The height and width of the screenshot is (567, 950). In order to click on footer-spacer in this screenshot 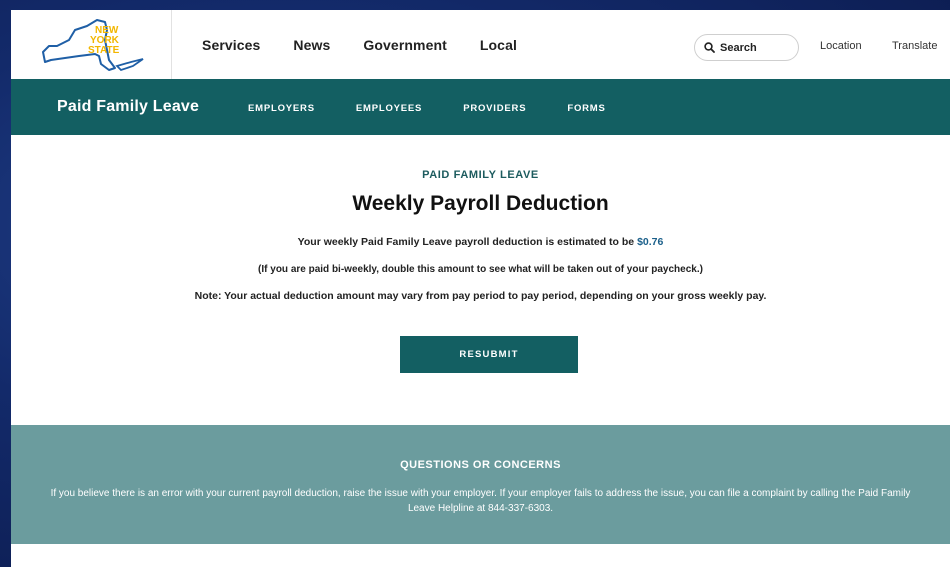, I will do `click(480, 555)`.